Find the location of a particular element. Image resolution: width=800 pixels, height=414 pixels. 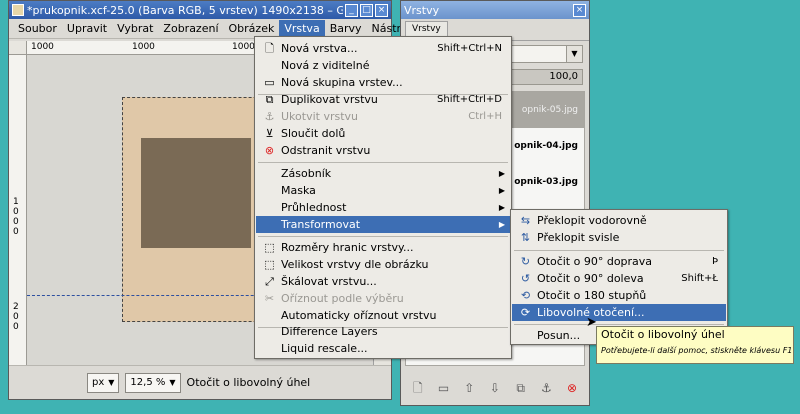

menu-item-merge-down: ⊻ Sloučit dolů is located at coordinates (383, 133).